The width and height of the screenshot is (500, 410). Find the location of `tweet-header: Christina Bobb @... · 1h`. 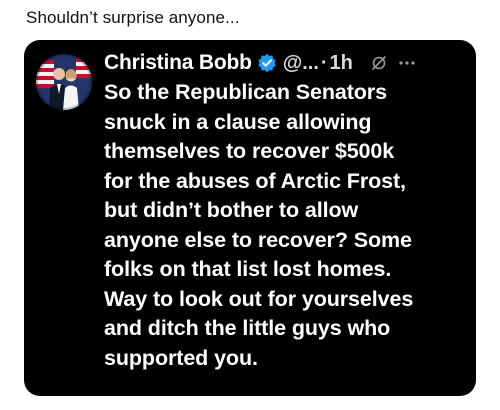

tweet-header: Christina Bobb @... · 1h is located at coordinates (284, 63).